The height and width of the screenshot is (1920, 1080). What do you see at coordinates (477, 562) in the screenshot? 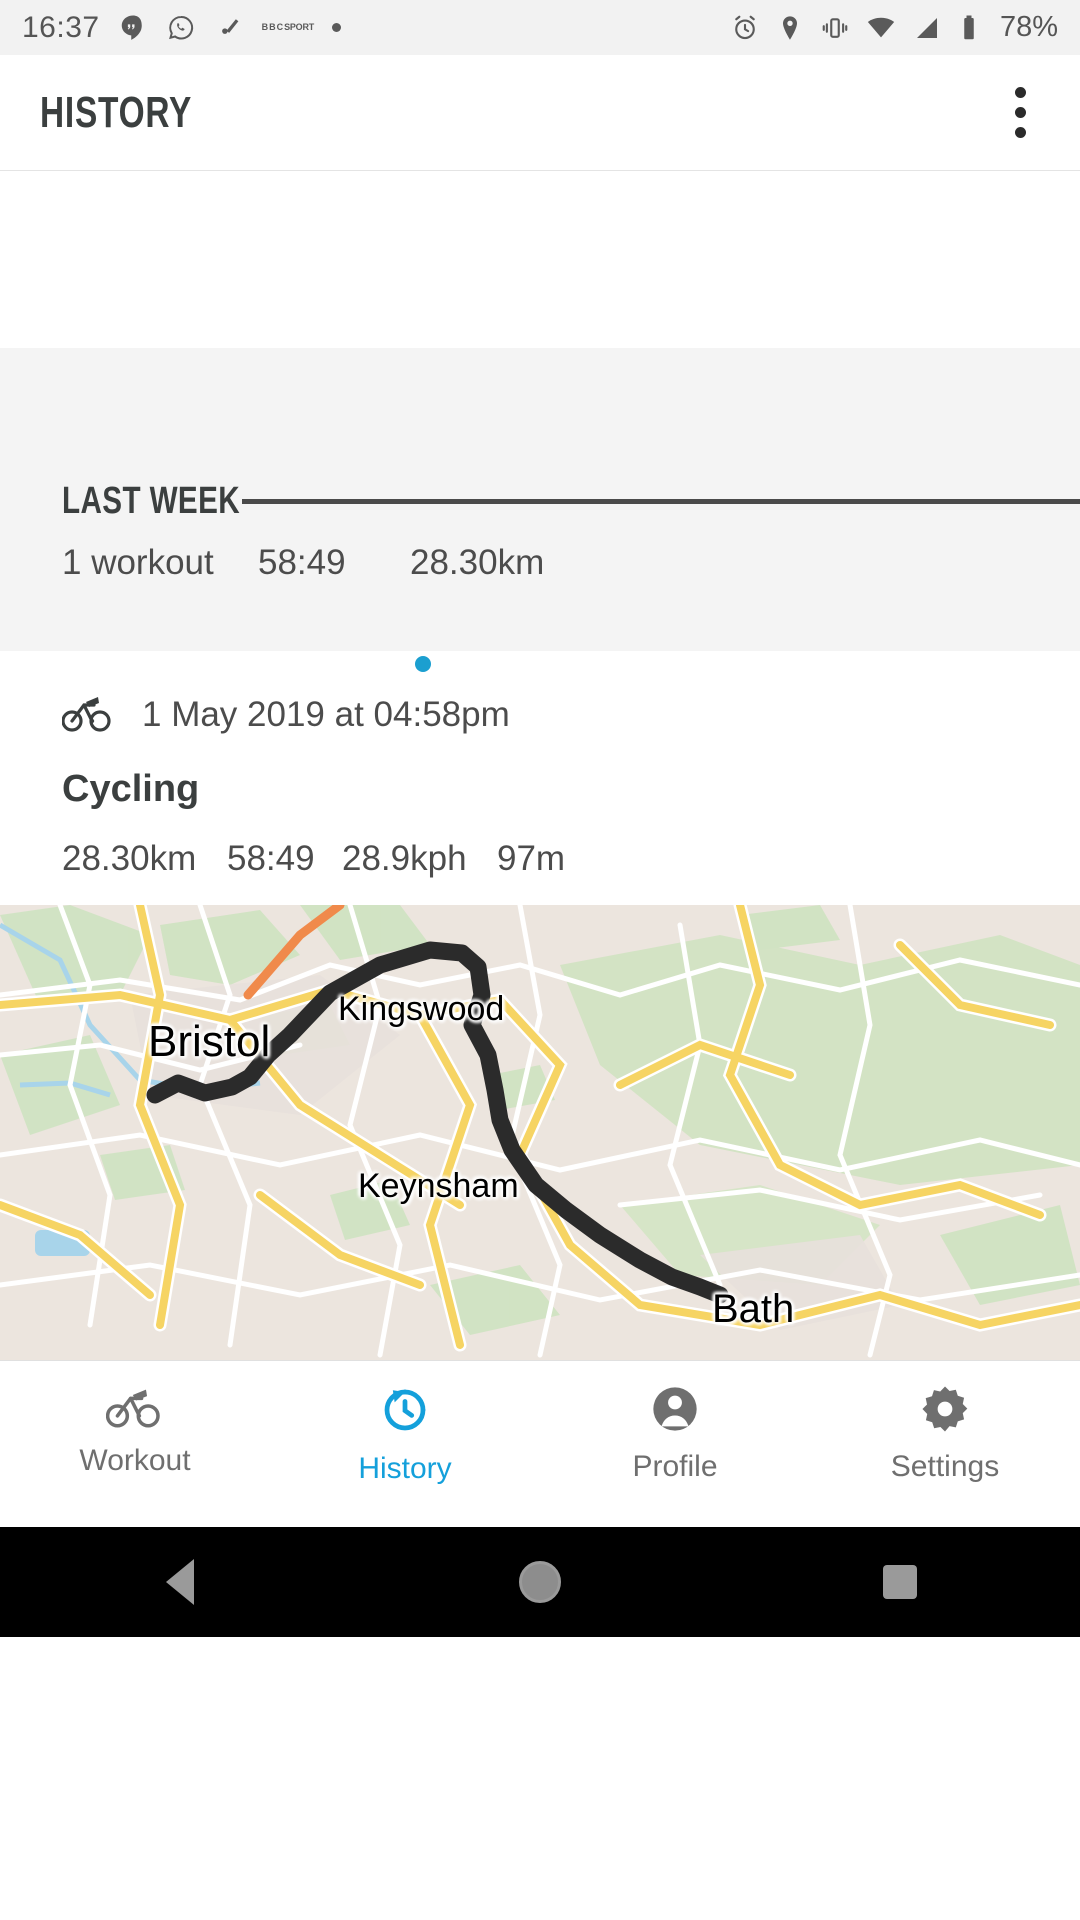
I see `summary-distance: 28.30km` at bounding box center [477, 562].